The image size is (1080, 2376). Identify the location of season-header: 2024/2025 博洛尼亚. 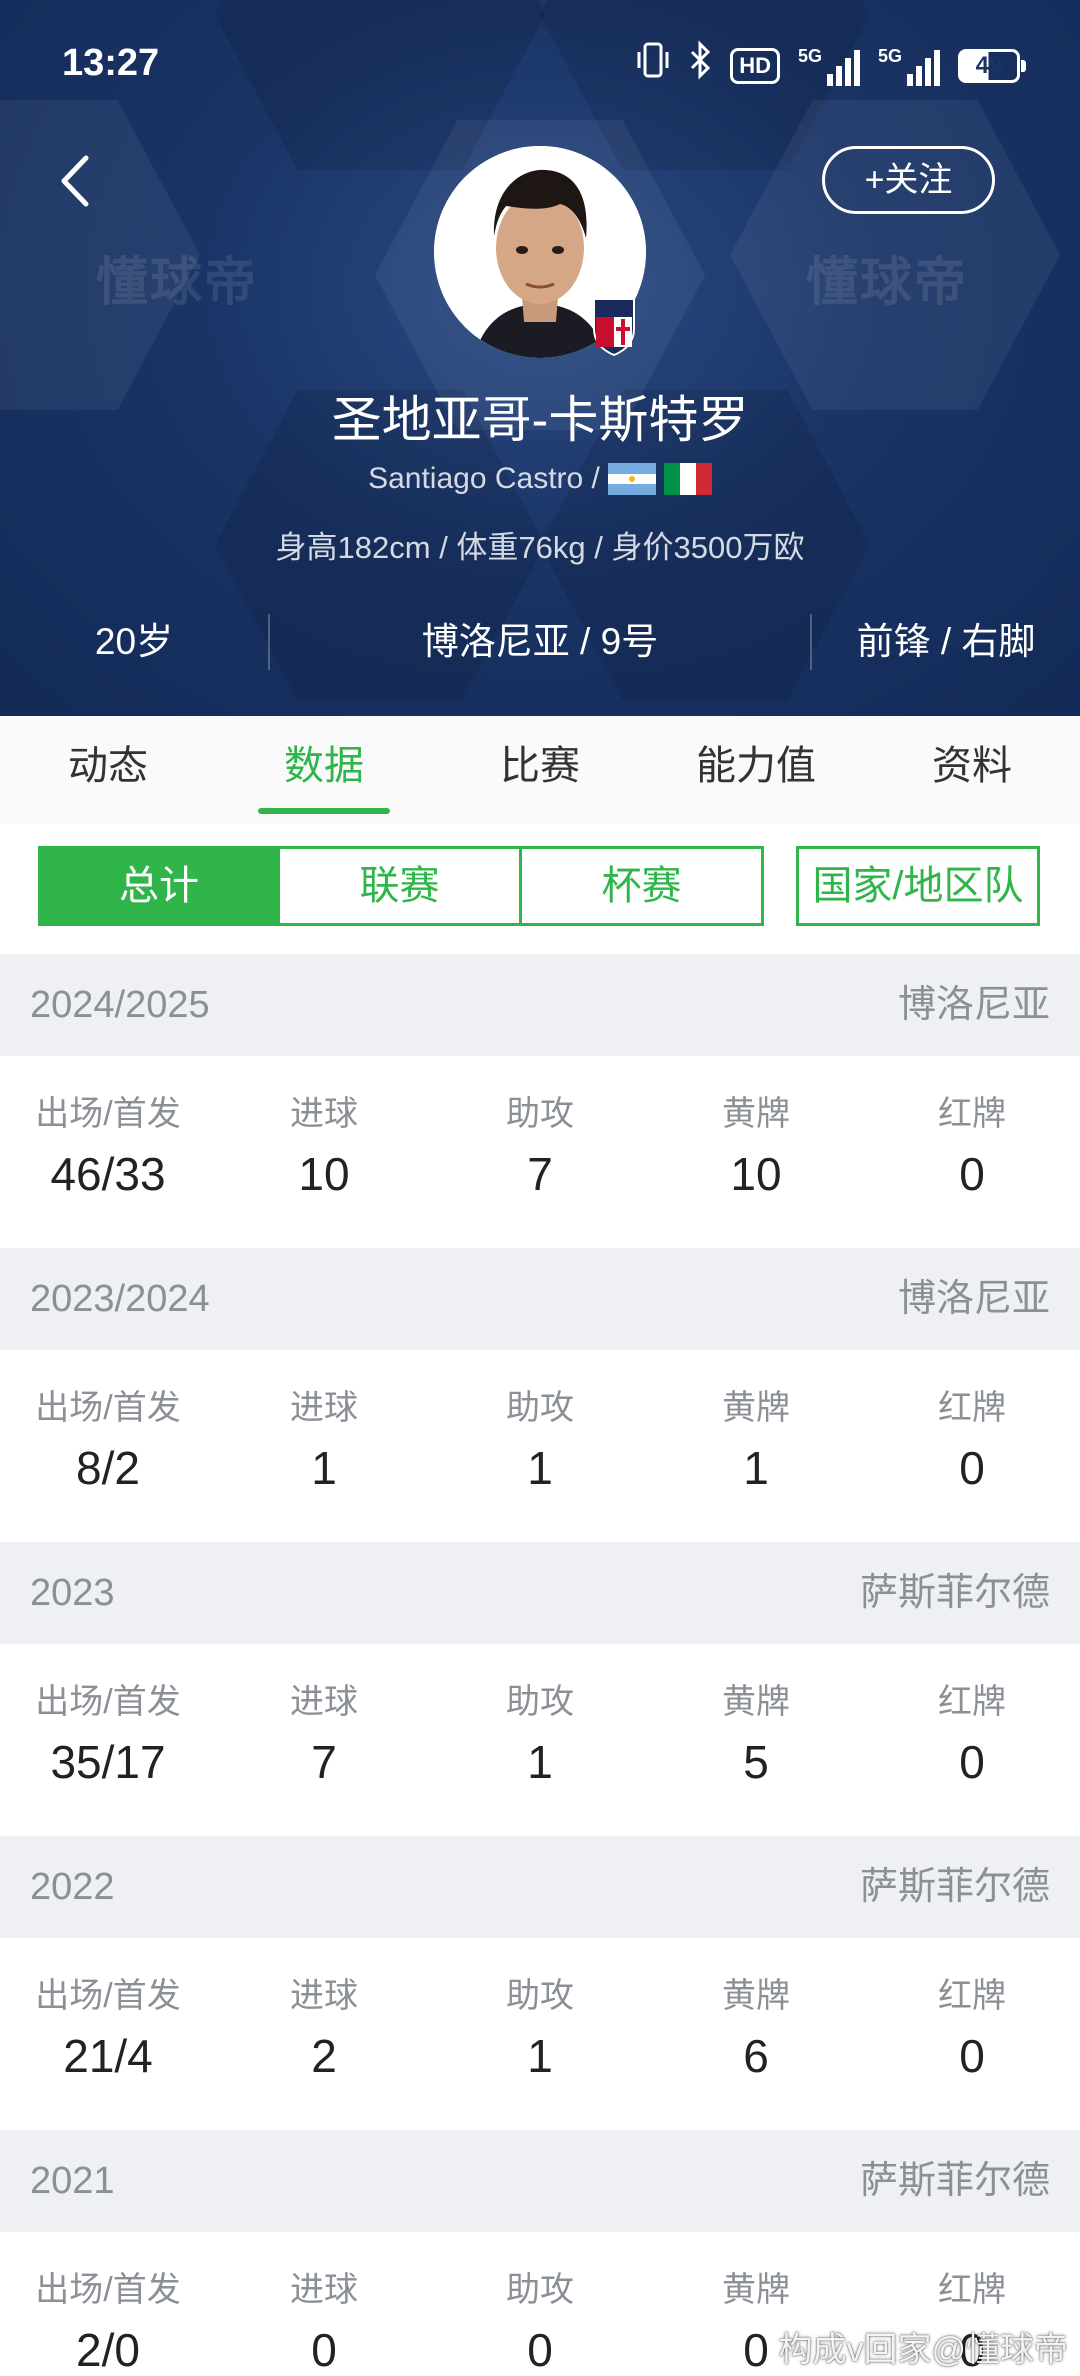
(540, 1005).